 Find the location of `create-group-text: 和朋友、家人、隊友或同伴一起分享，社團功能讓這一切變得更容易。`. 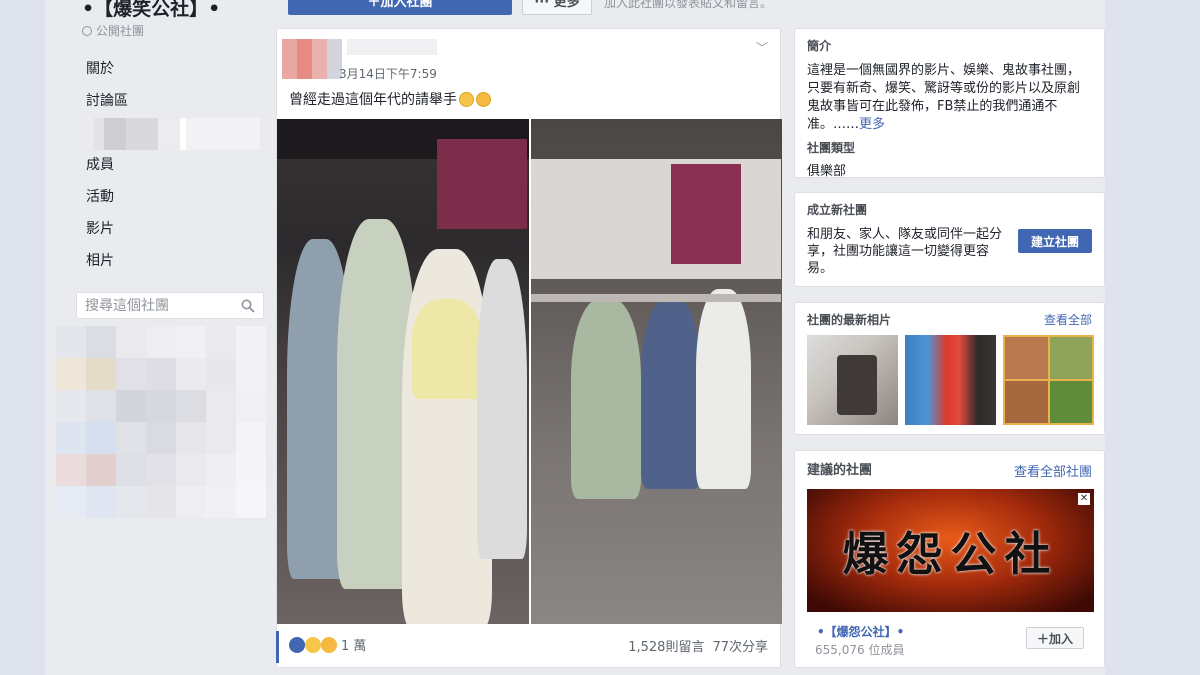

create-group-text: 和朋友、家人、隊友或同伴一起分享，社團功能讓這一切變得更容易。 is located at coordinates (905, 251).